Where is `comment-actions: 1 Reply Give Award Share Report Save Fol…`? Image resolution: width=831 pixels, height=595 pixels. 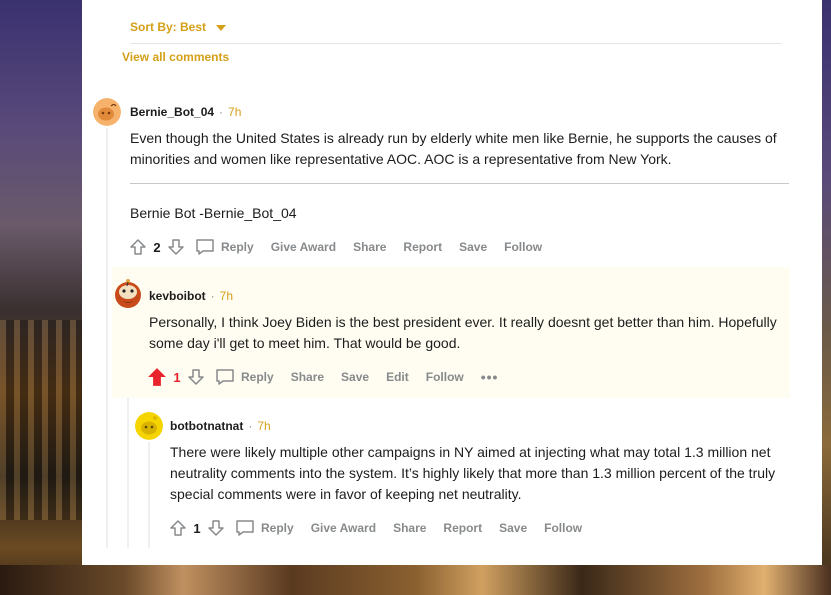 comment-actions: 1 Reply Give Award Share Report Save Fol… is located at coordinates (384, 528).